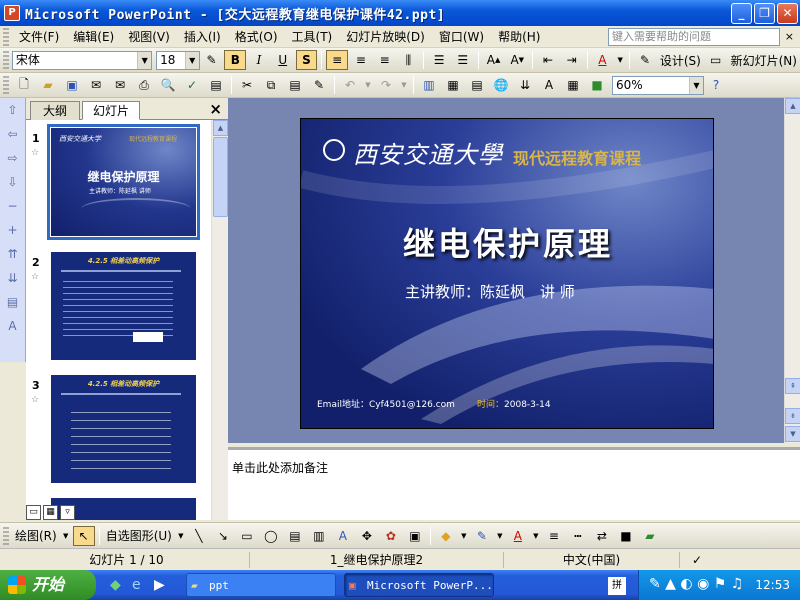  Describe the element at coordinates (494, 60) in the screenshot. I see `increase-font-icon: A ▲` at that location.